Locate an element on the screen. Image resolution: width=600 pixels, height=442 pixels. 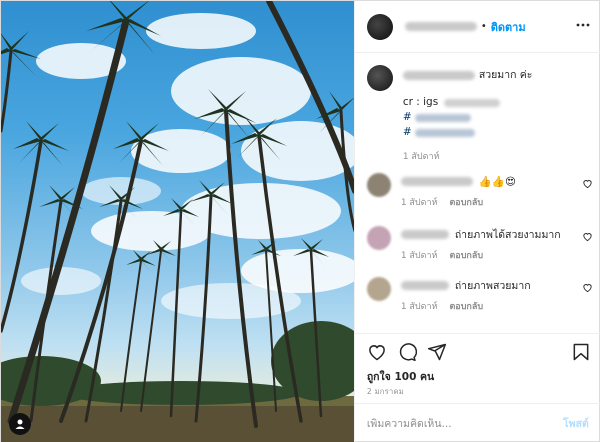
comment-item: ถ่ายภาพสวยมาก 1 สัปดาห์ ตอบกลับ is located at coordinates (479, 295).